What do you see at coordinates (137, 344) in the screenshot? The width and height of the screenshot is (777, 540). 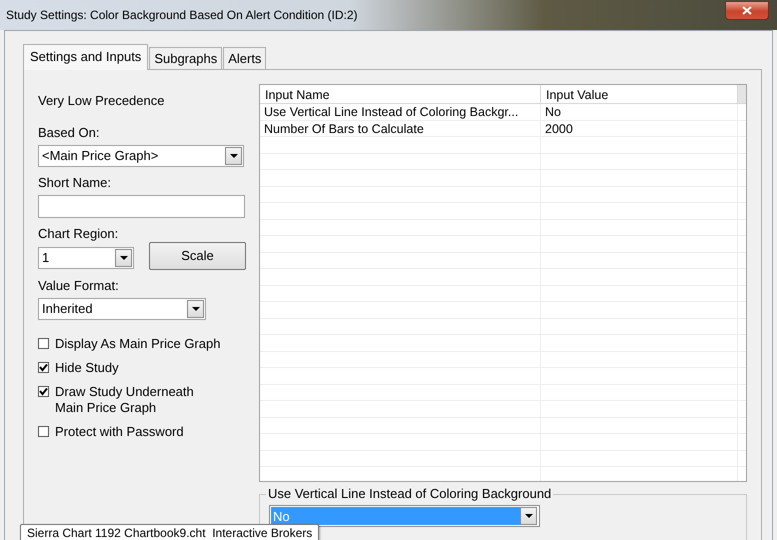 I see `checkbox-label: Display As Main Price Graph` at bounding box center [137, 344].